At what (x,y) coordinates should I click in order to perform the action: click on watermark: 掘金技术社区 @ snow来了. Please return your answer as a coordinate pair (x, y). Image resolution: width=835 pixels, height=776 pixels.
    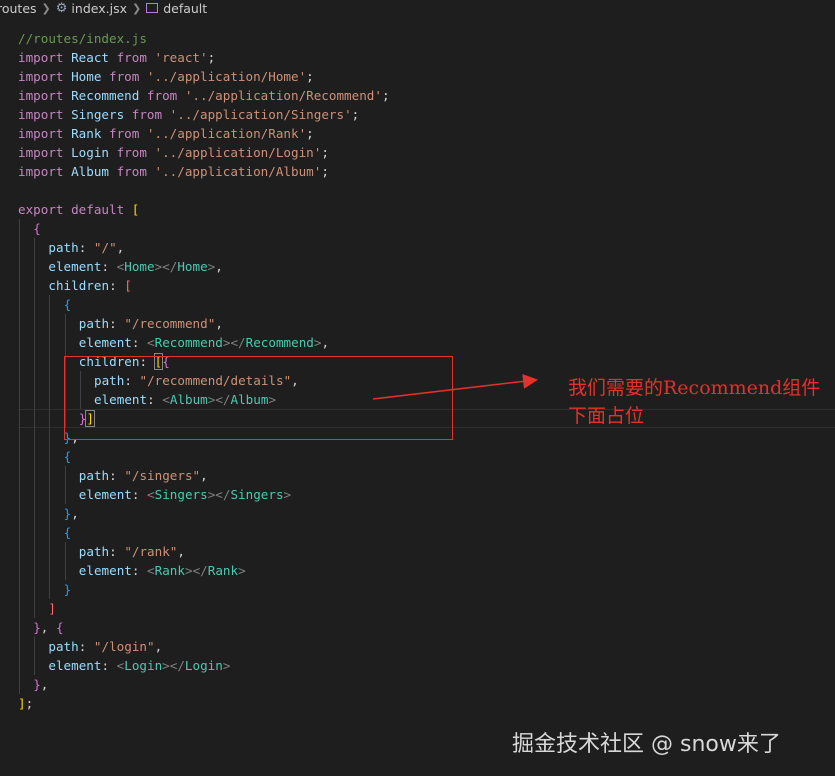
    Looking at the image, I should click on (646, 744).